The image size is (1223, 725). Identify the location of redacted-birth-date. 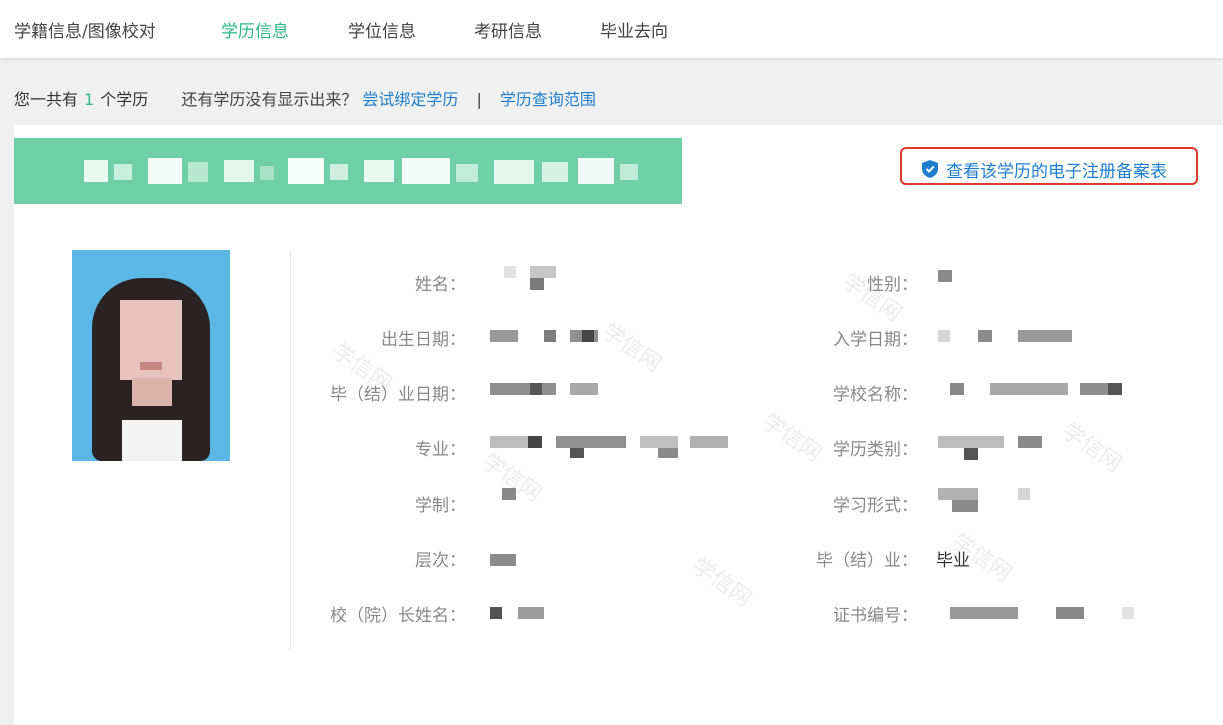
(555, 336).